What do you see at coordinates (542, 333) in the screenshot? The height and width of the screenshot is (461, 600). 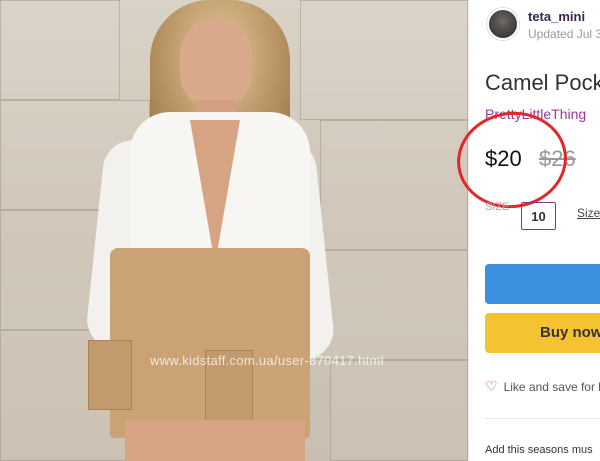 I see `buy-now-button: Buy now` at bounding box center [542, 333].